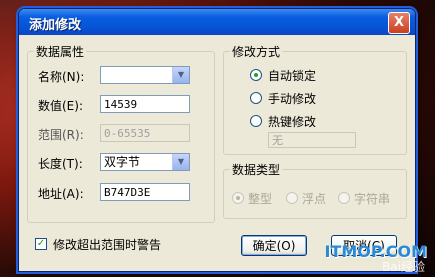 The width and height of the screenshot is (435, 277). Describe the element at coordinates (107, 244) in the screenshot. I see `warn-out-of-range-label: 修改超出范围时警告` at that location.